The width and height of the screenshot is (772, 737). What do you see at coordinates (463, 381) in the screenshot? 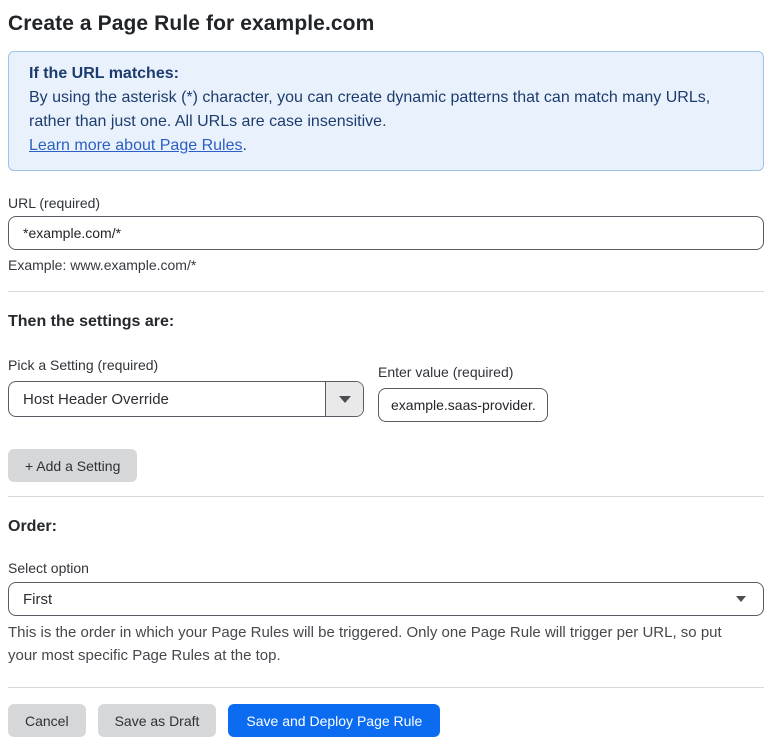
I see `enter-value-column: Enter value (required)` at bounding box center [463, 381].